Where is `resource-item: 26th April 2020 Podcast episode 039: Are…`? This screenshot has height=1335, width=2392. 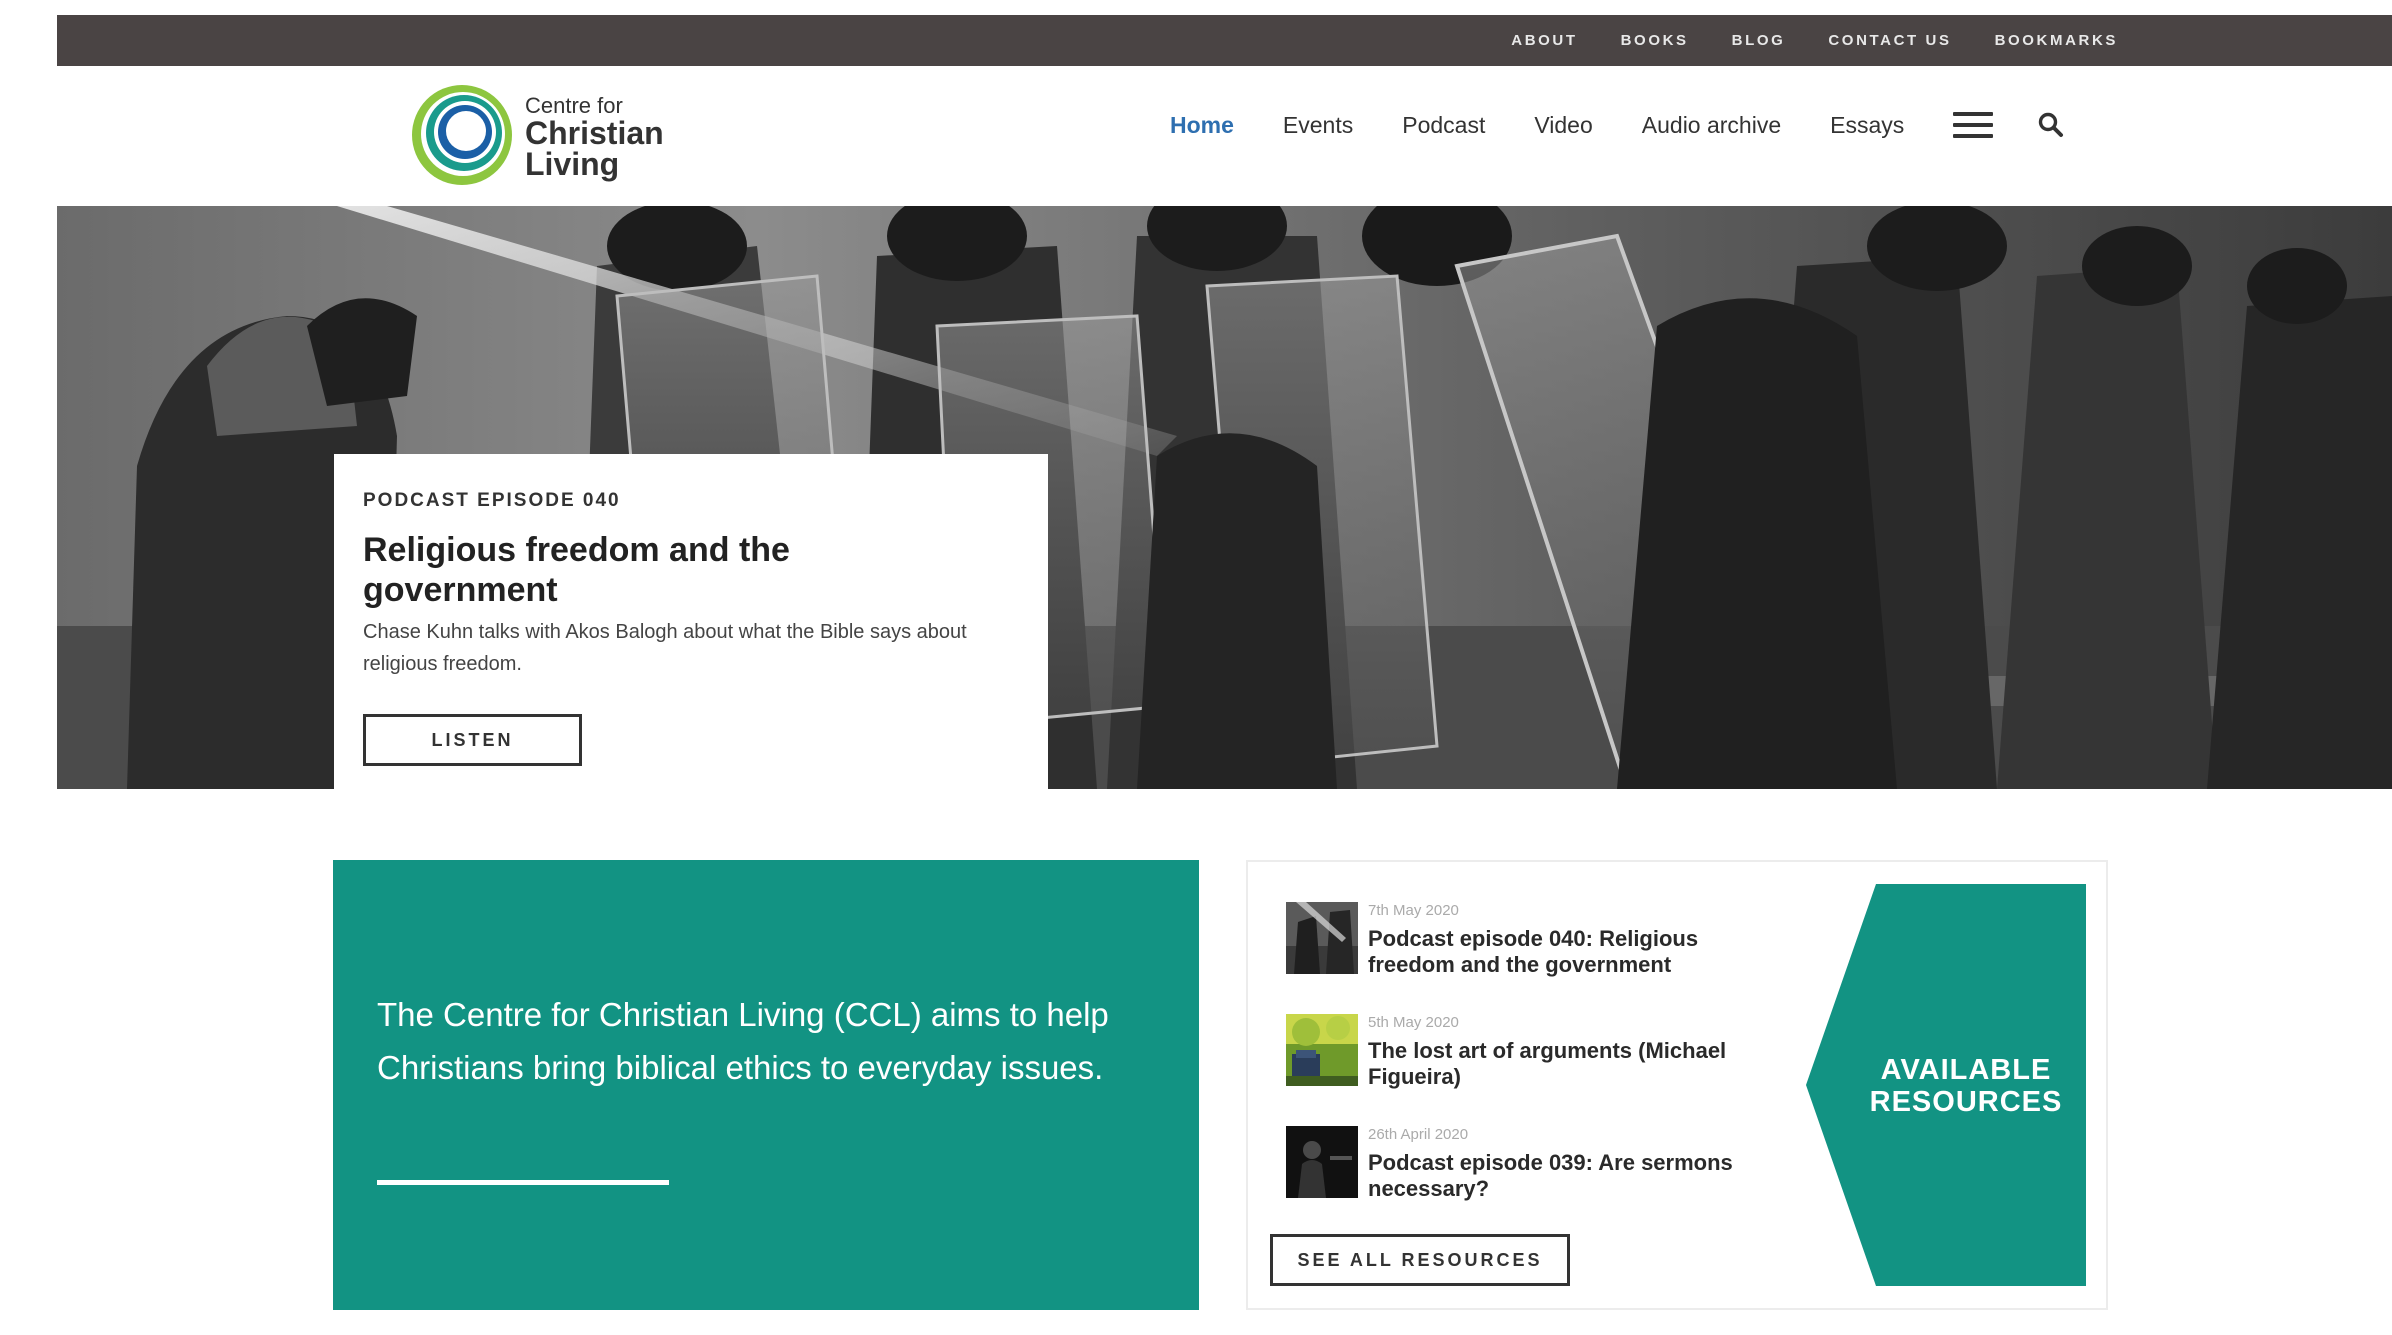 resource-item: 26th April 2020 Podcast episode 039: Are… is located at coordinates (1521, 1166).